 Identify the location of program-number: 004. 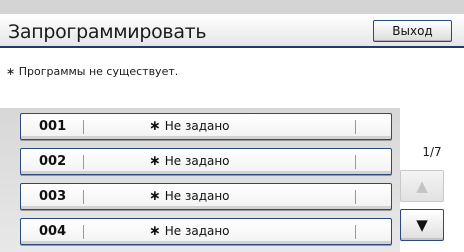
(53, 231).